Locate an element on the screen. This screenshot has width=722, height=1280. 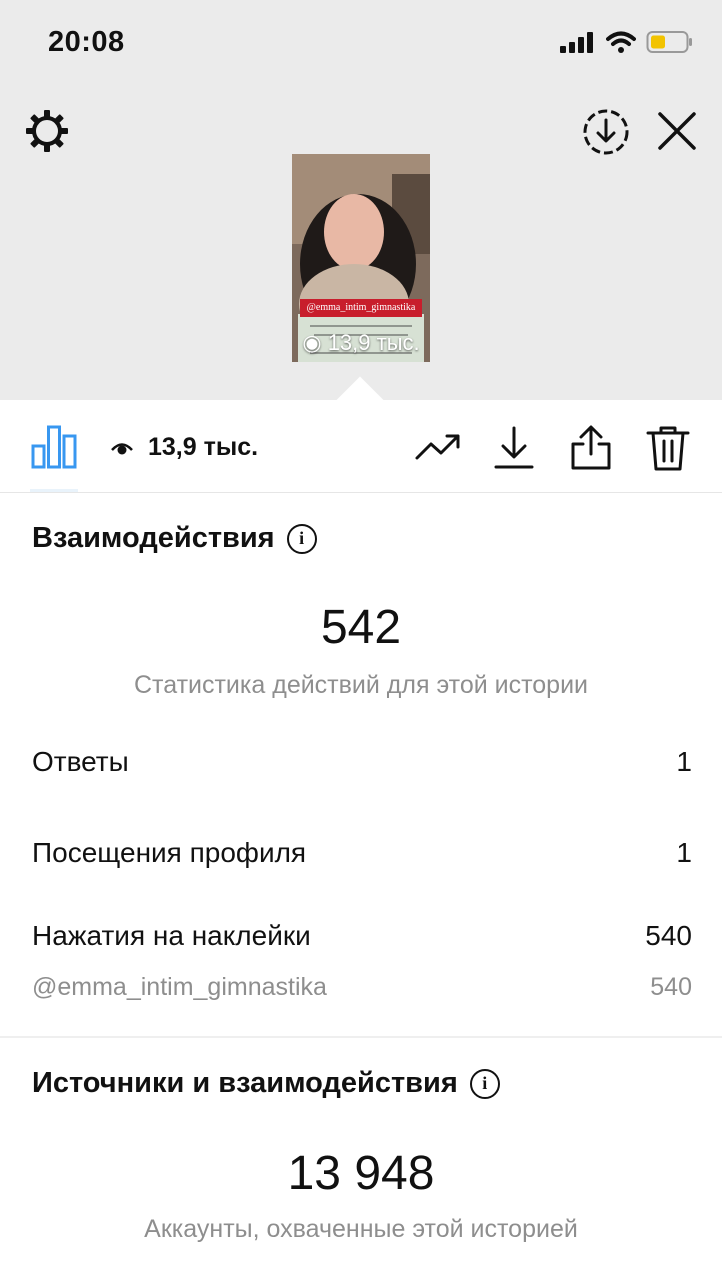
interactions-subtitle: Статистика действий для этой истории is located at coordinates (361, 685).